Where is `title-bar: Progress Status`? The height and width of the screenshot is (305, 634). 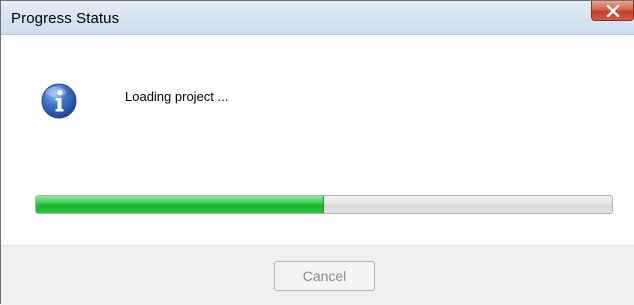 title-bar: Progress Status is located at coordinates (317, 18).